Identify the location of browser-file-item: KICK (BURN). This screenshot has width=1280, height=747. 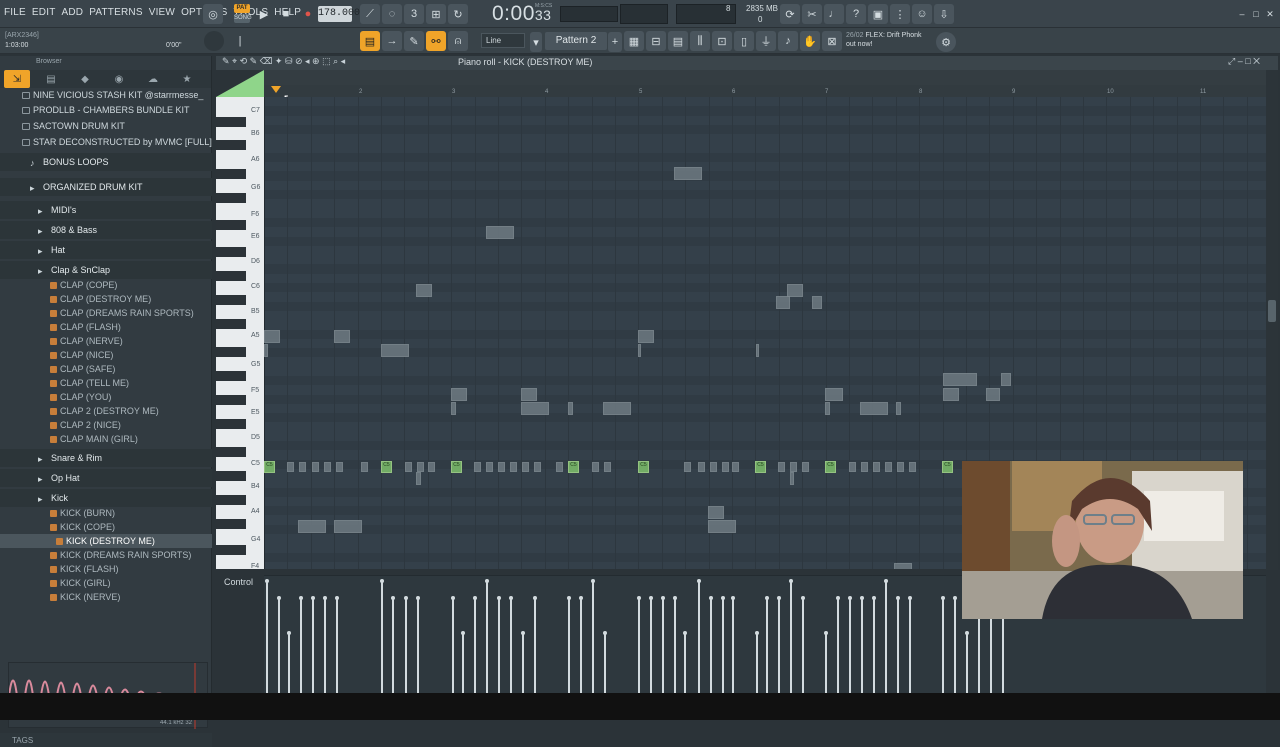
(106, 513).